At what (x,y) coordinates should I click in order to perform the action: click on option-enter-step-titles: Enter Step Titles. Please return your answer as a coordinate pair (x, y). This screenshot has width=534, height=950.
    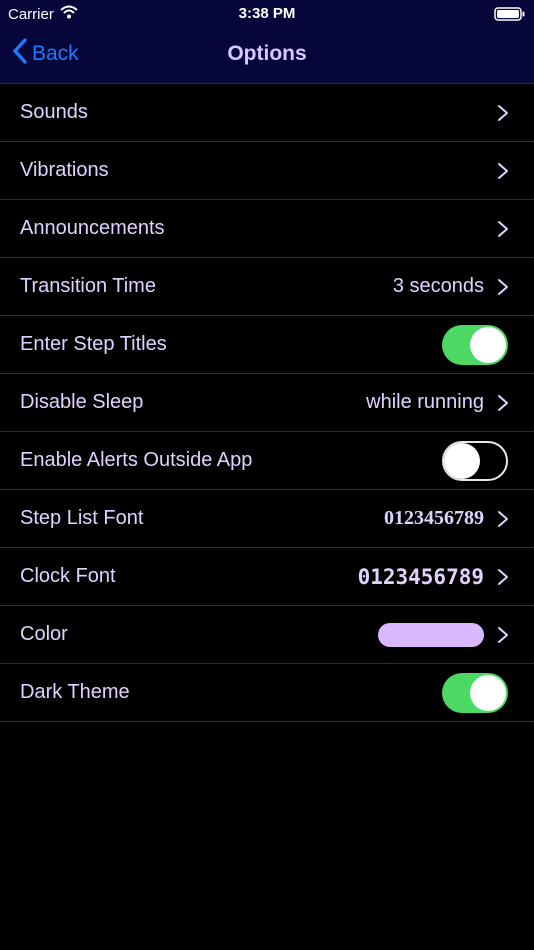
    Looking at the image, I should click on (267, 345).